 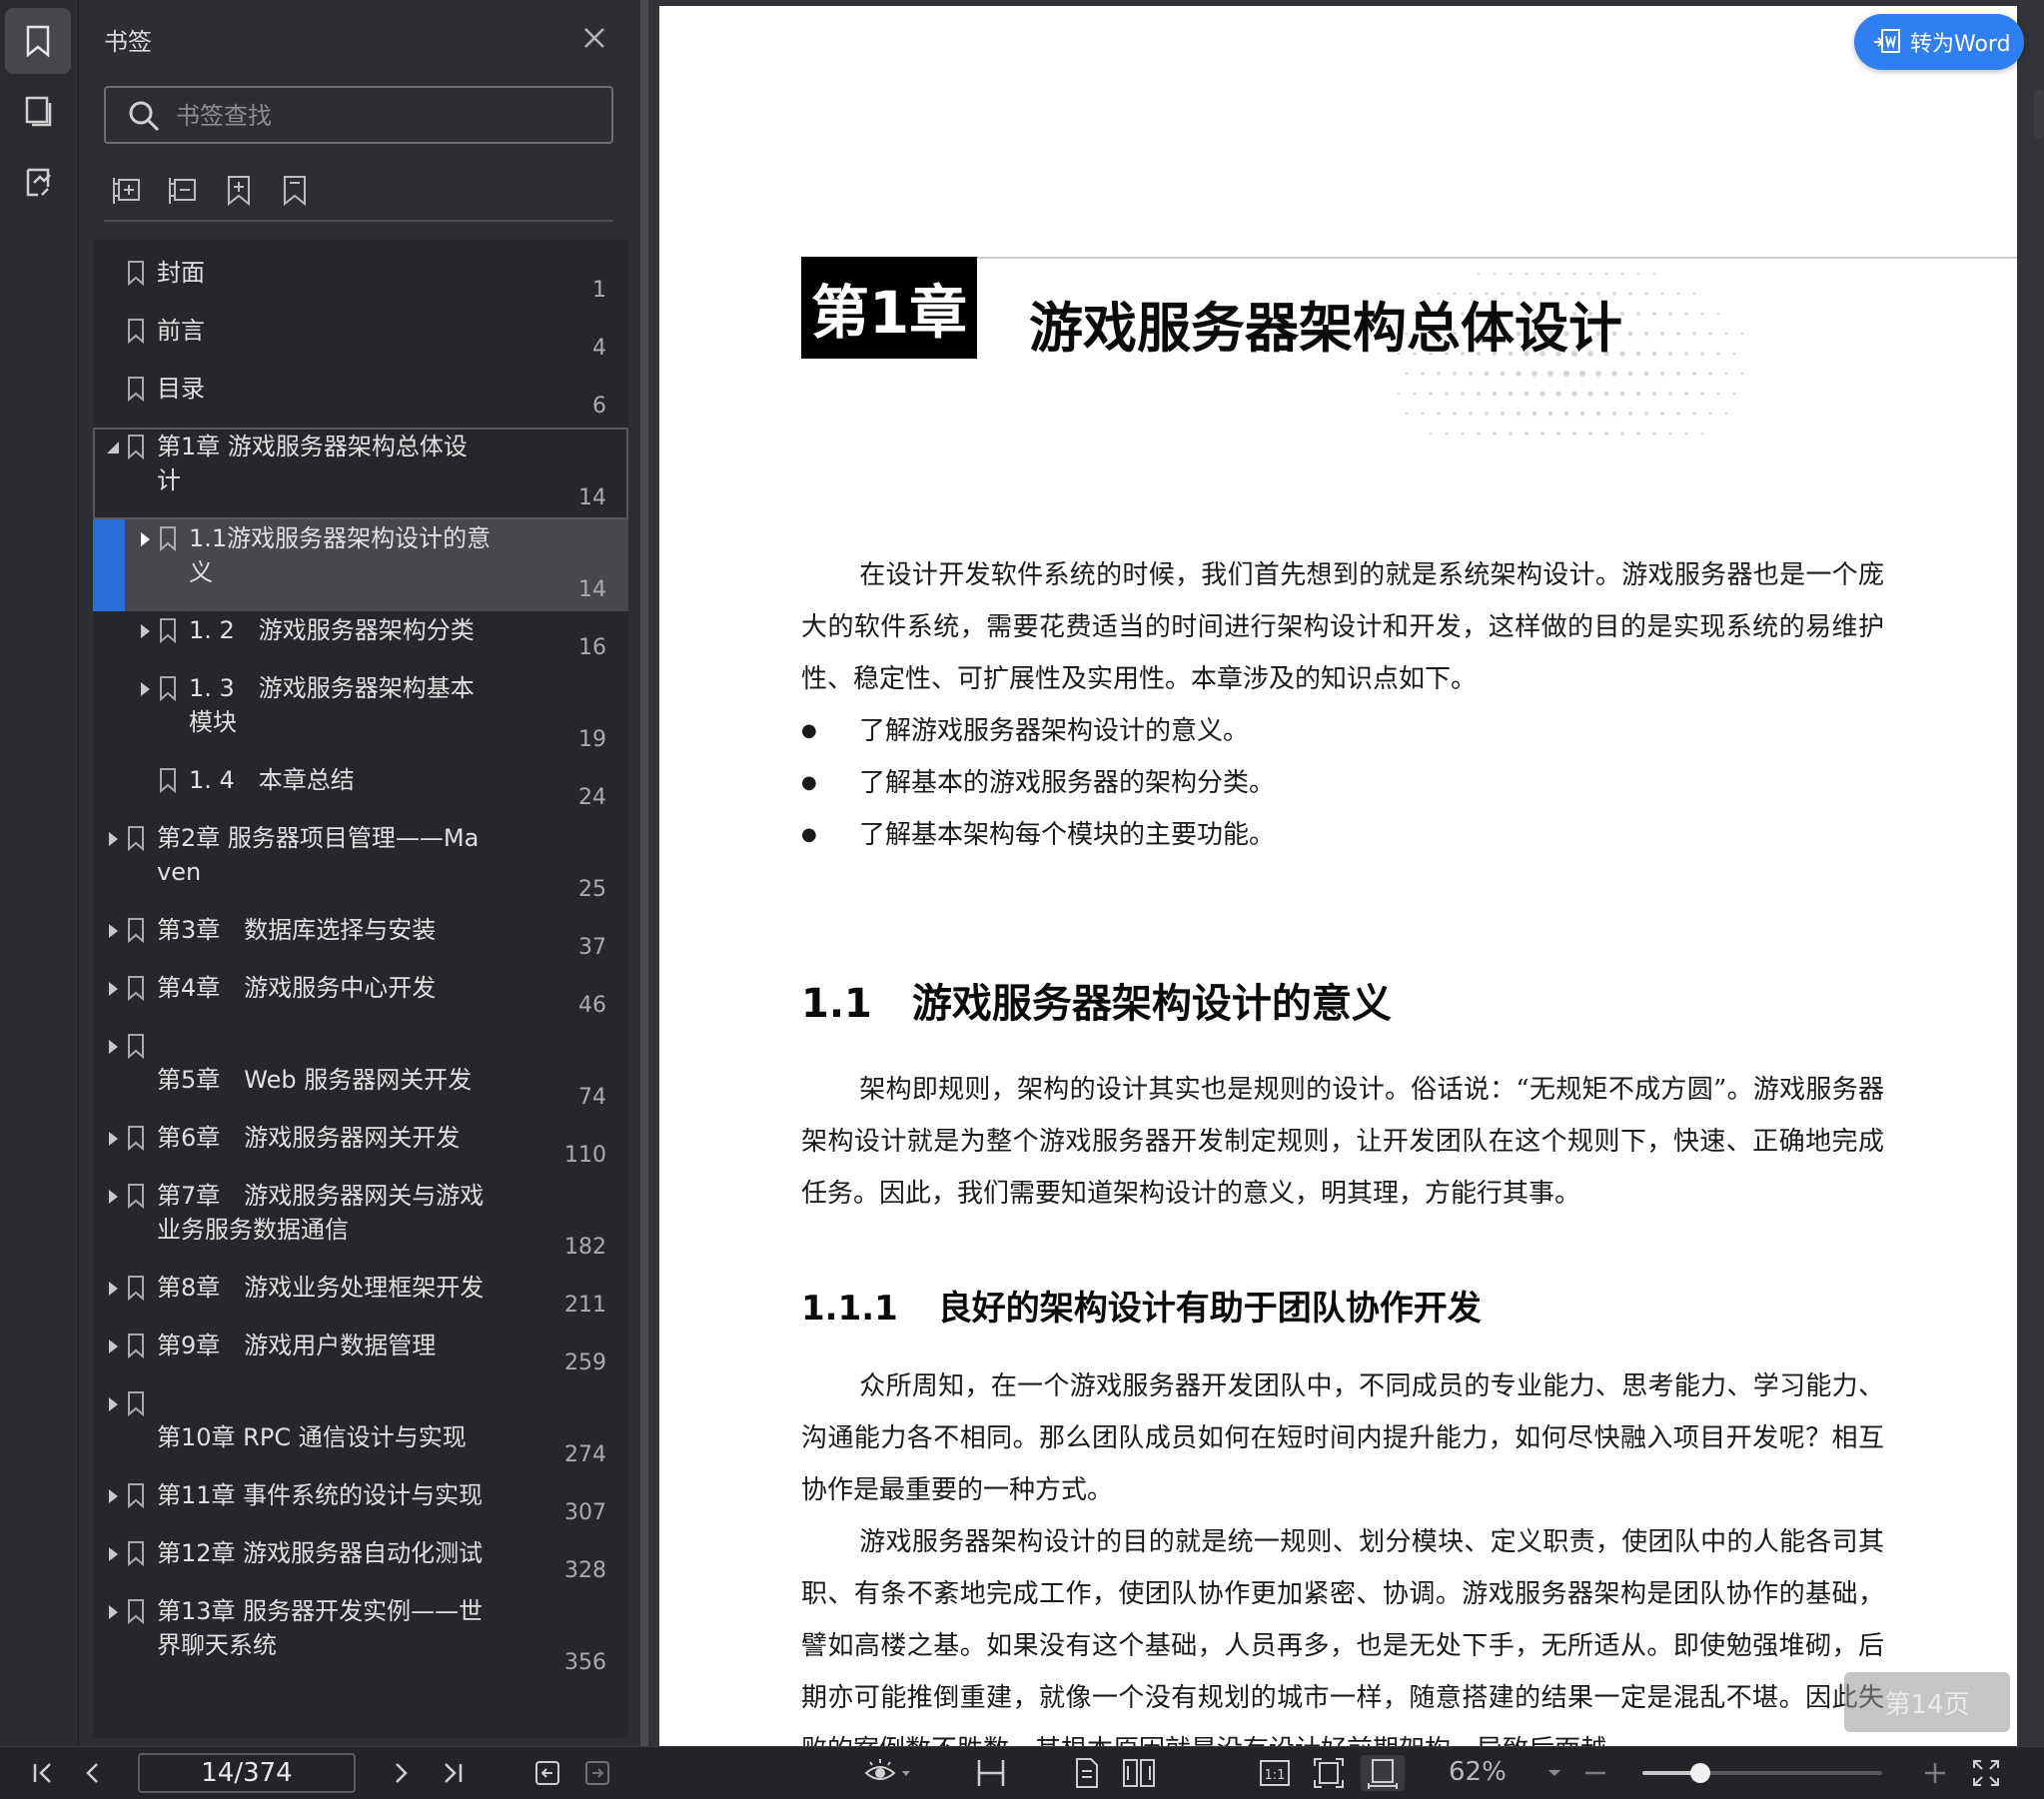 I want to click on bookmark-item: 第12章 游戏服务器自动化测试 328, so click(x=360, y=1563).